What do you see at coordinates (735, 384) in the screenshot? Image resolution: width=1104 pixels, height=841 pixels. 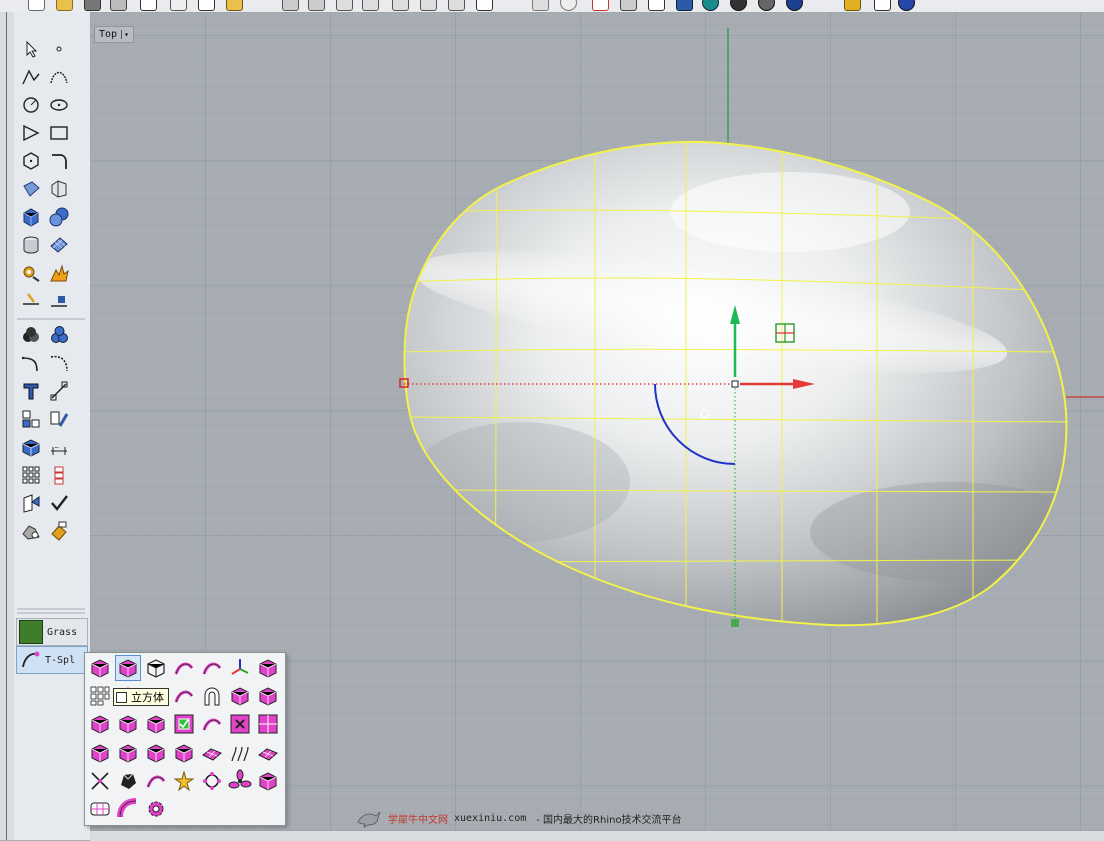 I see `gumball-center` at bounding box center [735, 384].